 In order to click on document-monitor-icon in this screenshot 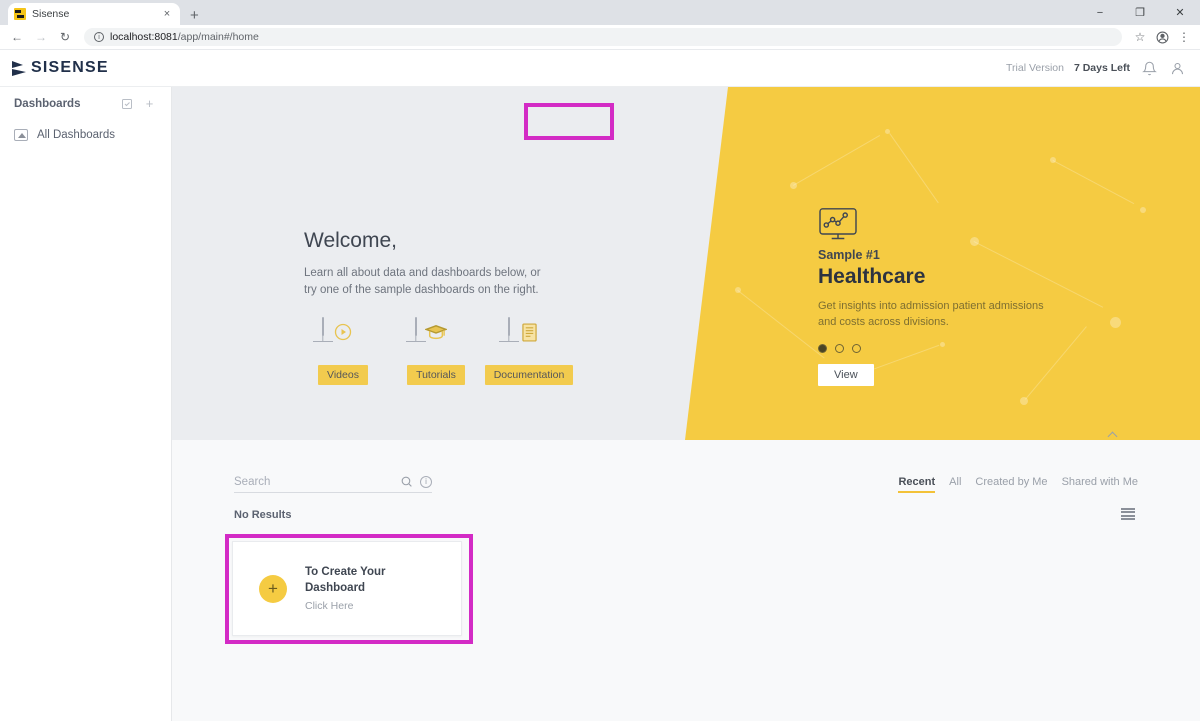, I will do `click(529, 336)`.